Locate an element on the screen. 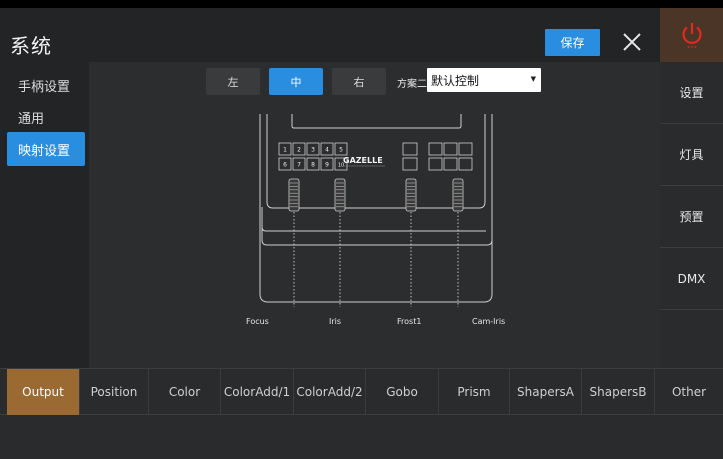  keypad-key: 5 is located at coordinates (341, 149).